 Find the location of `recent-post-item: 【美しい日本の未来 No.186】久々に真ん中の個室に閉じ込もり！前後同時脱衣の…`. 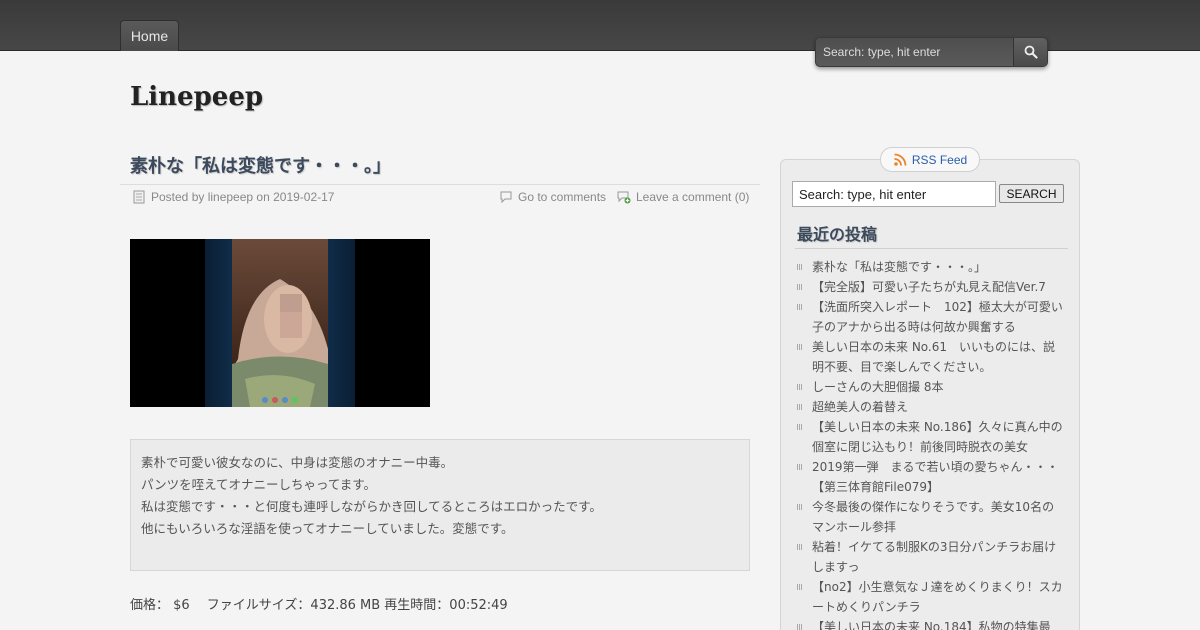

recent-post-item: 【美しい日本の未来 No.186】久々に真ん中の個室に閉じ込もり！前後同時脱衣の… is located at coordinates (930, 437).